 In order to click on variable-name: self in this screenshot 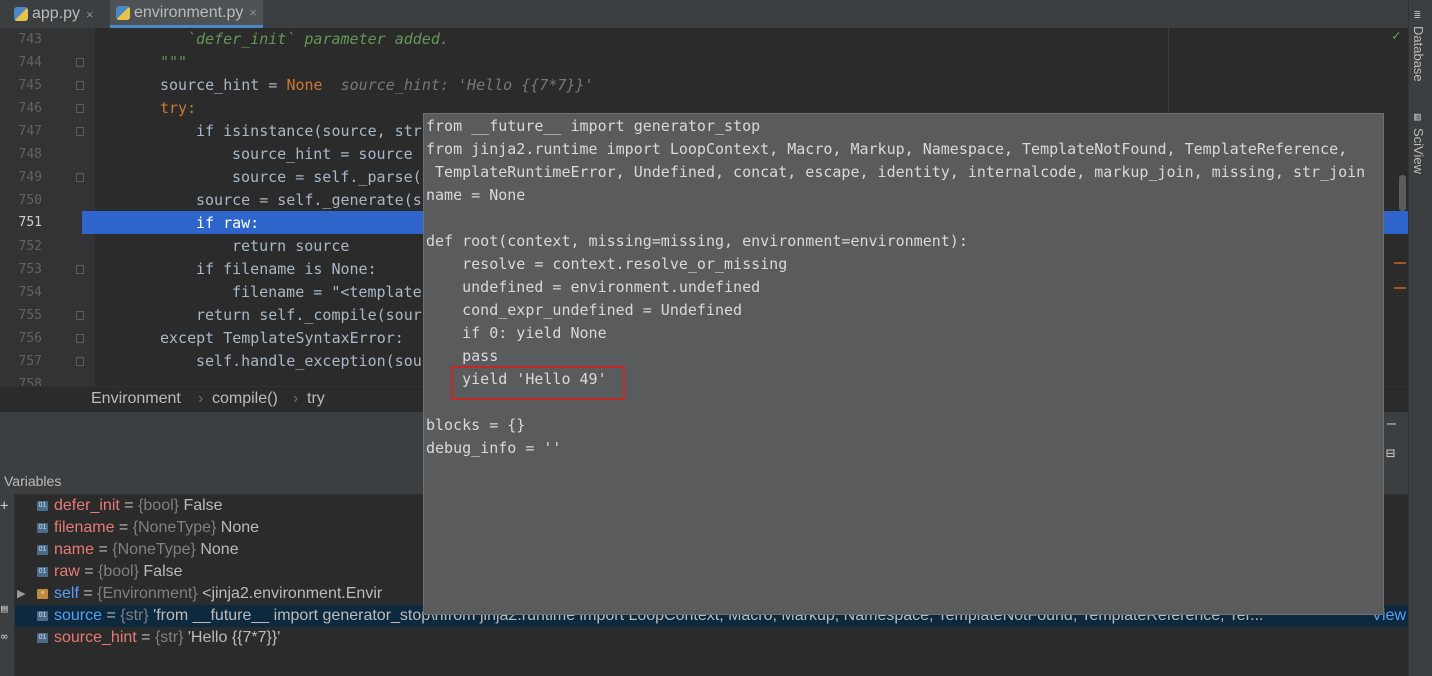, I will do `click(66, 593)`.